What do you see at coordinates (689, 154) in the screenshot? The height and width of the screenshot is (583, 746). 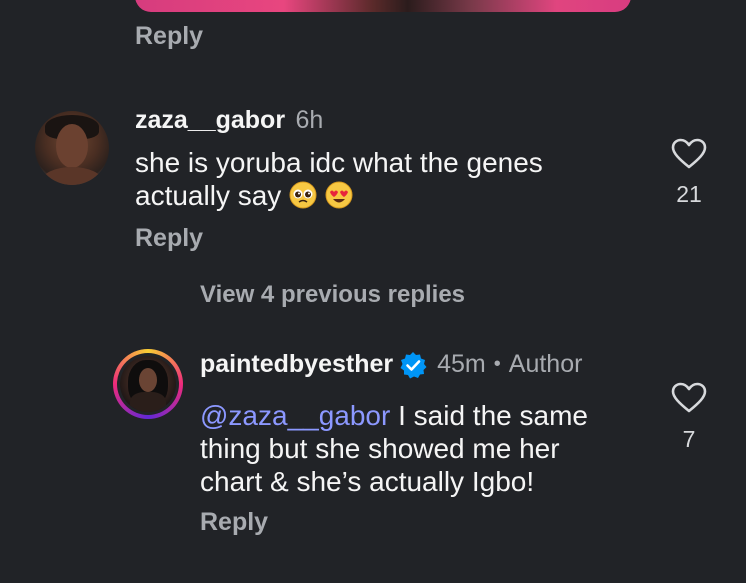 I see `comment-like-heart-icon` at bounding box center [689, 154].